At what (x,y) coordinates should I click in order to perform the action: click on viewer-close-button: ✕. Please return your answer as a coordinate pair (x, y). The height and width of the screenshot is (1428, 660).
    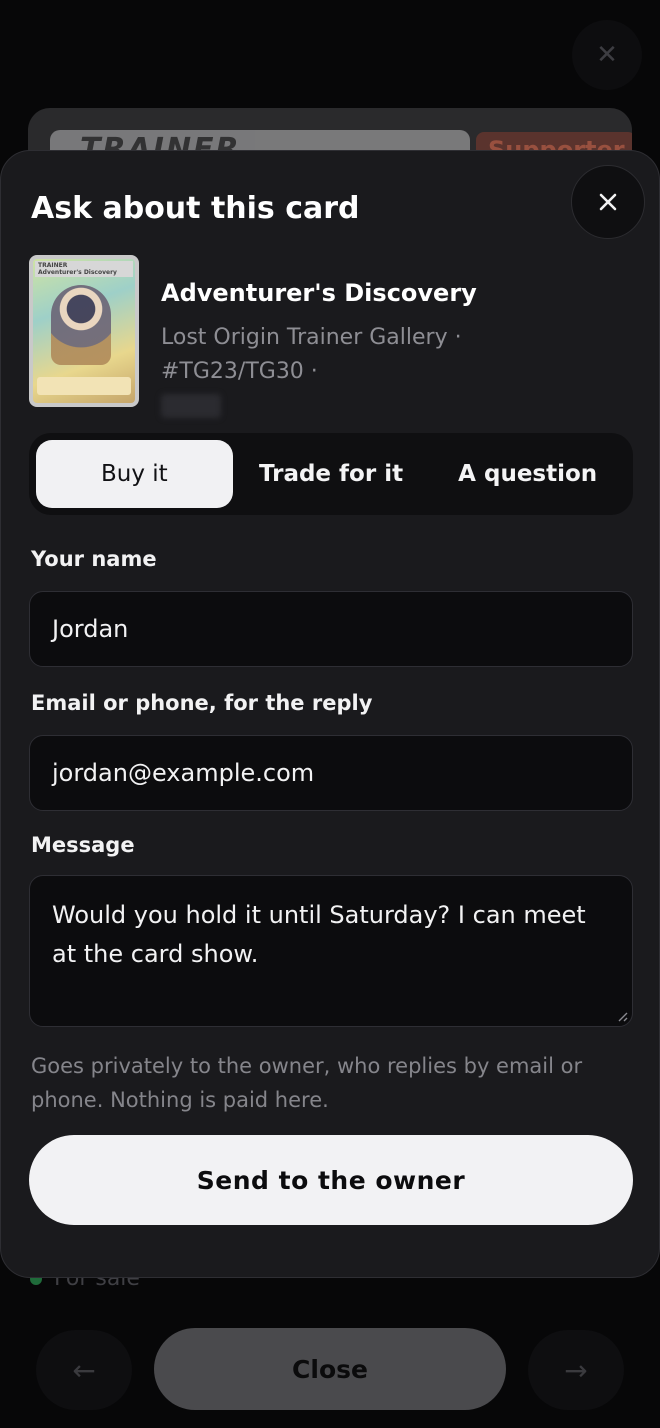
    Looking at the image, I should click on (607, 55).